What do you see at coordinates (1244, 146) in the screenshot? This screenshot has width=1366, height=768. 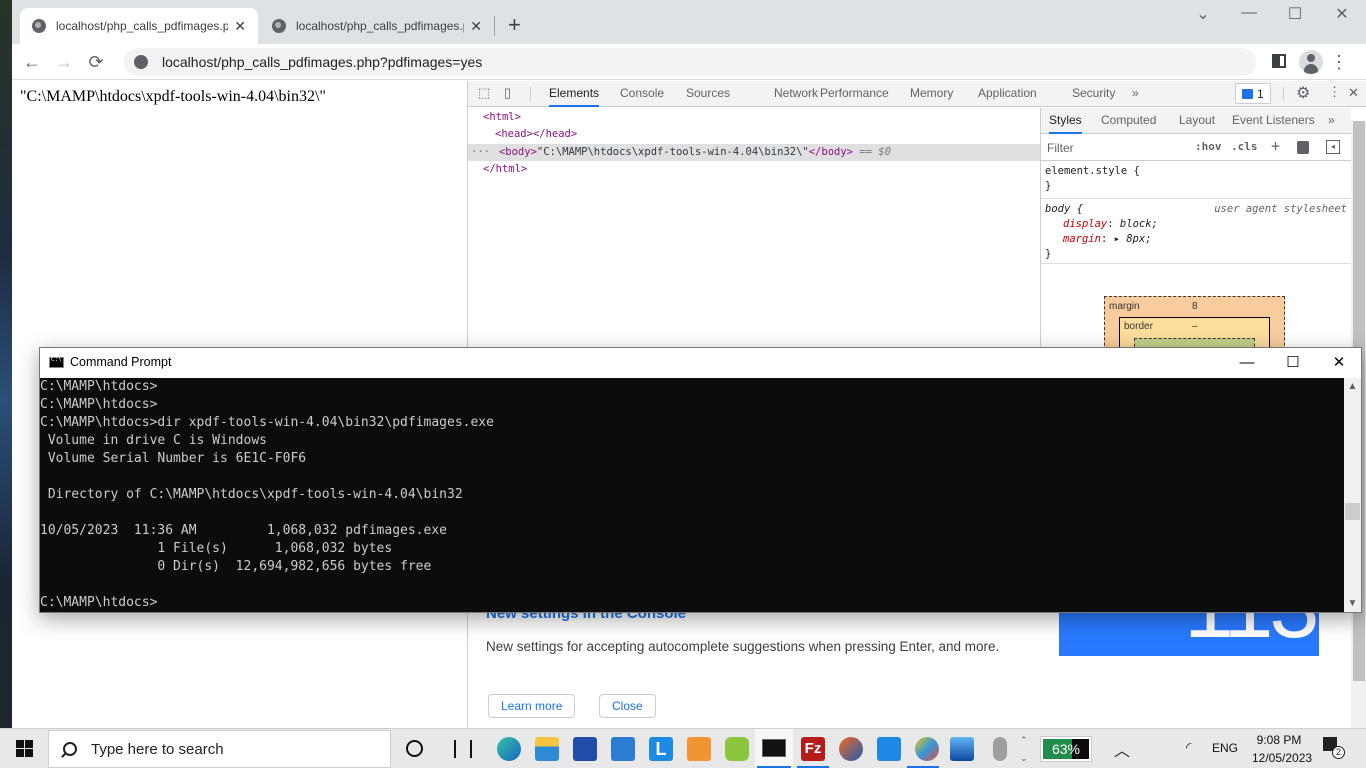 I see `class-toggle: .cls` at bounding box center [1244, 146].